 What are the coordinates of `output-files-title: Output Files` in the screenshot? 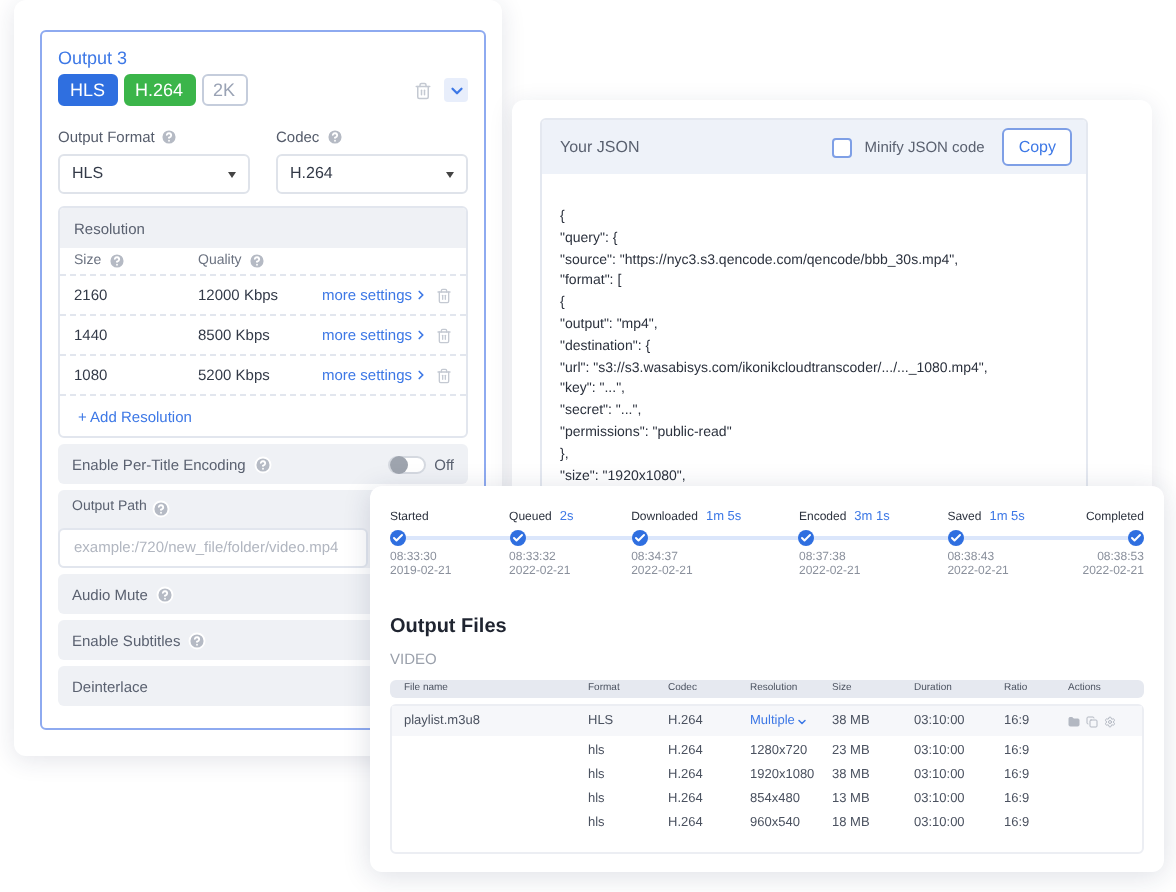 It's located at (449, 628).